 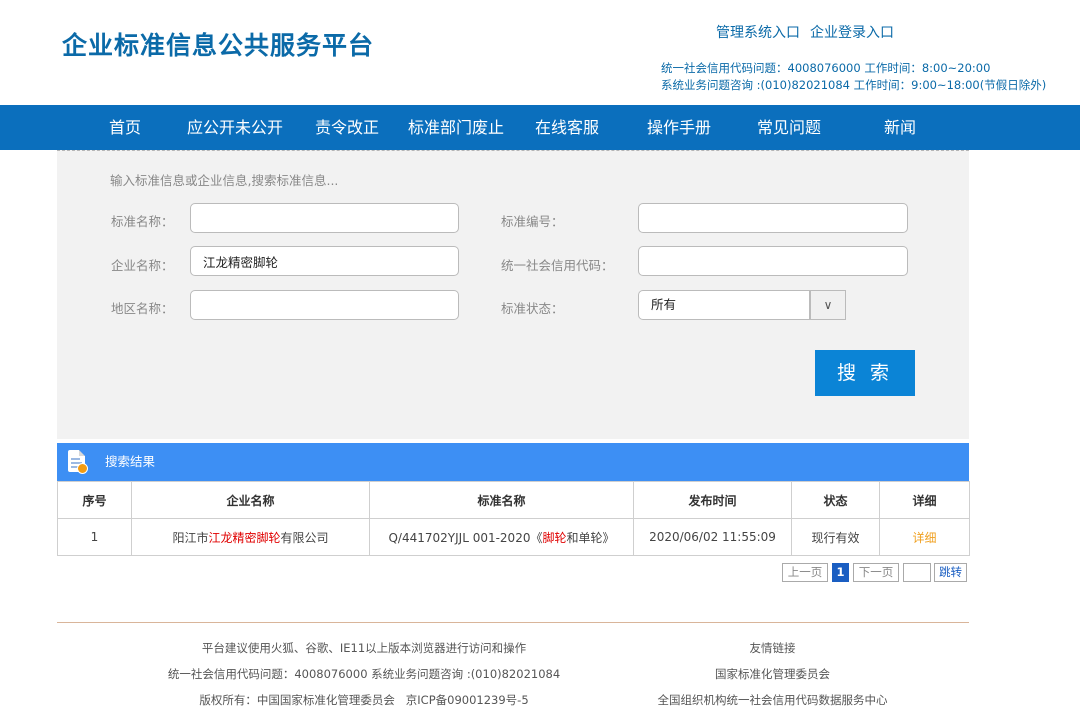 What do you see at coordinates (805, 572) in the screenshot?
I see `prev-page-button: 上一页` at bounding box center [805, 572].